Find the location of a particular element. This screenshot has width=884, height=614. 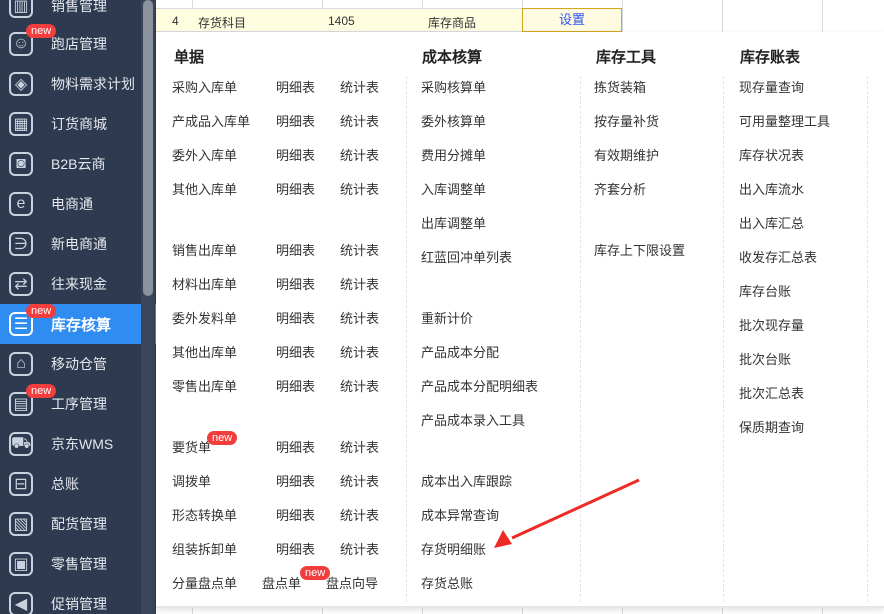

cost-link: 费用分摊单 is located at coordinates (453, 156).